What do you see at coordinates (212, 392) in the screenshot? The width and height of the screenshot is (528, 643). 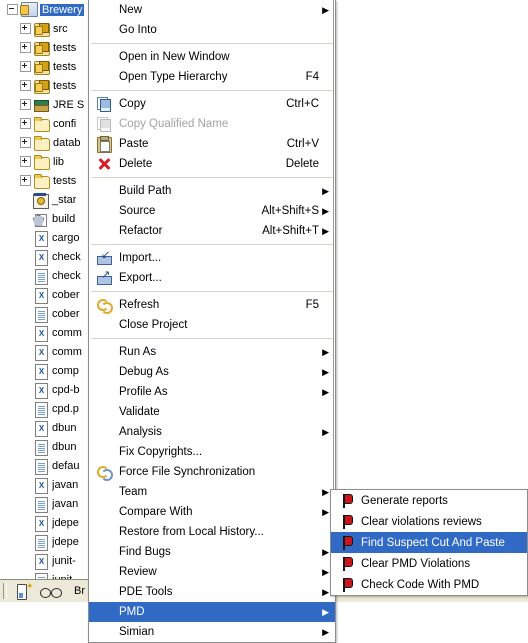 I see `menu-item-profile-as: Profile As ▶` at bounding box center [212, 392].